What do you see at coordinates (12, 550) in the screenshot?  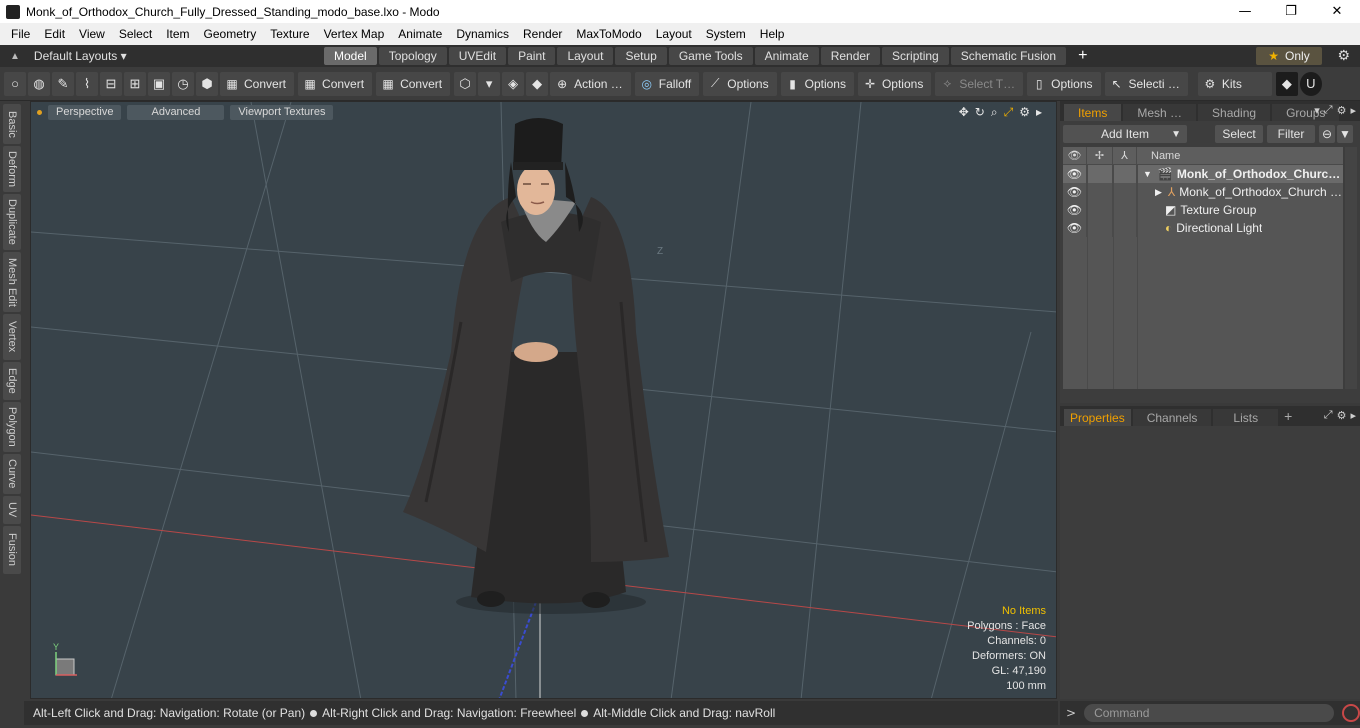 I see `left-tab-fusion: Fusion` at bounding box center [12, 550].